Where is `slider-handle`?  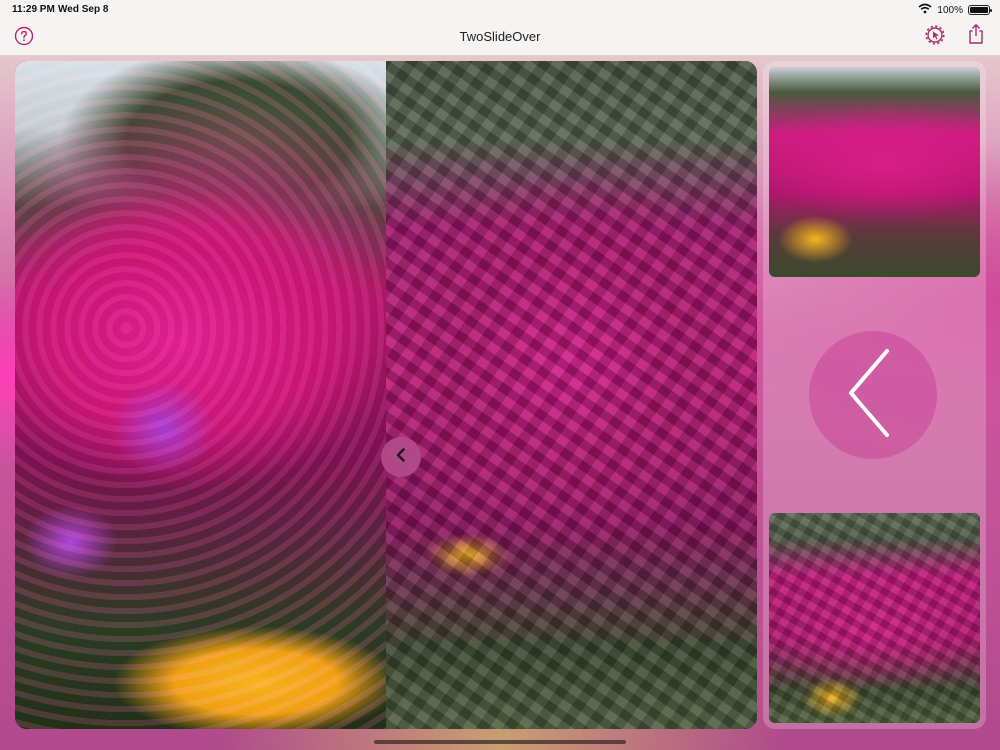
slider-handle is located at coordinates (401, 457).